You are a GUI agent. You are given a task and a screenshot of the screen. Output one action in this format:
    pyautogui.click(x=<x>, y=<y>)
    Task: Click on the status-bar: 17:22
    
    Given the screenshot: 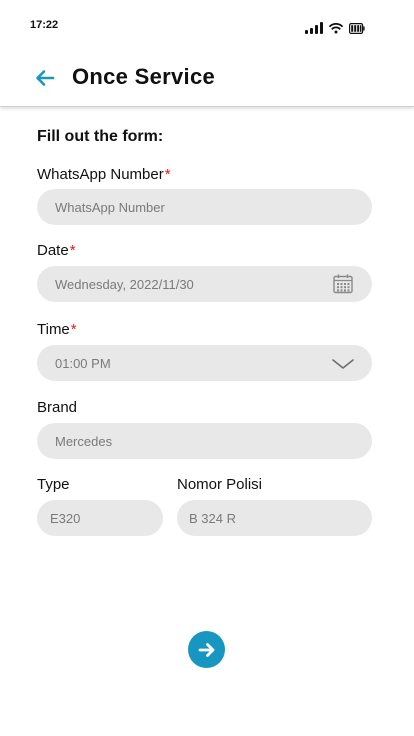 What is the action you would take?
    pyautogui.click(x=207, y=25)
    